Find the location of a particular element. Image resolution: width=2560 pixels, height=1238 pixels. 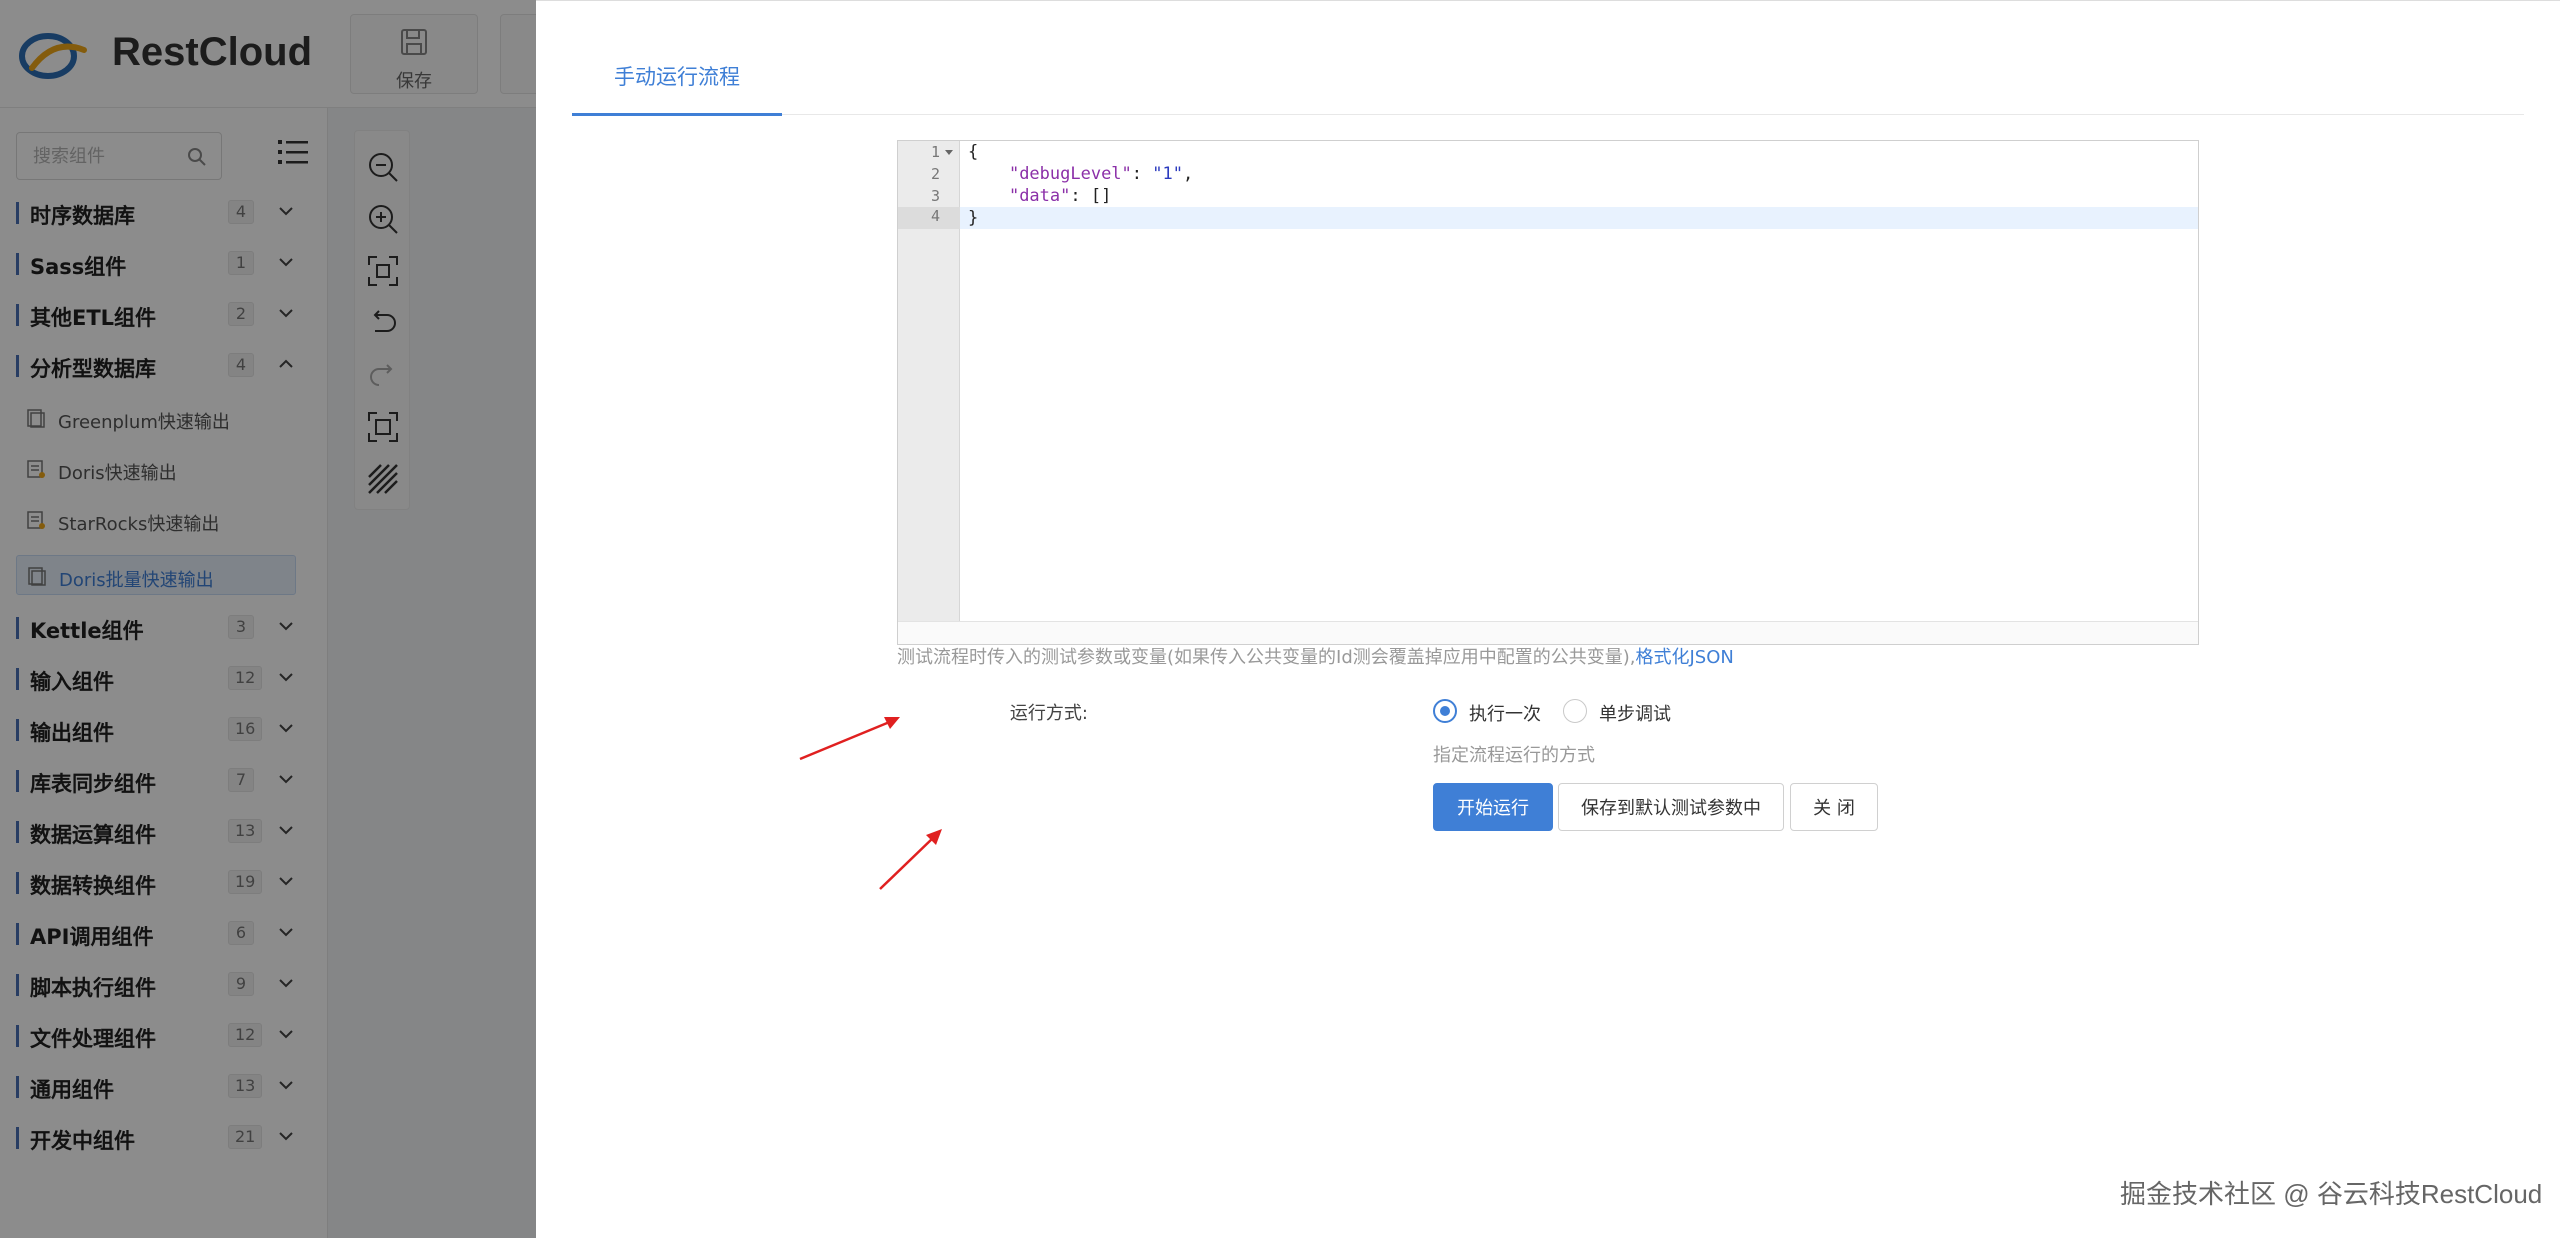

line-number: 2 is located at coordinates (935, 174).